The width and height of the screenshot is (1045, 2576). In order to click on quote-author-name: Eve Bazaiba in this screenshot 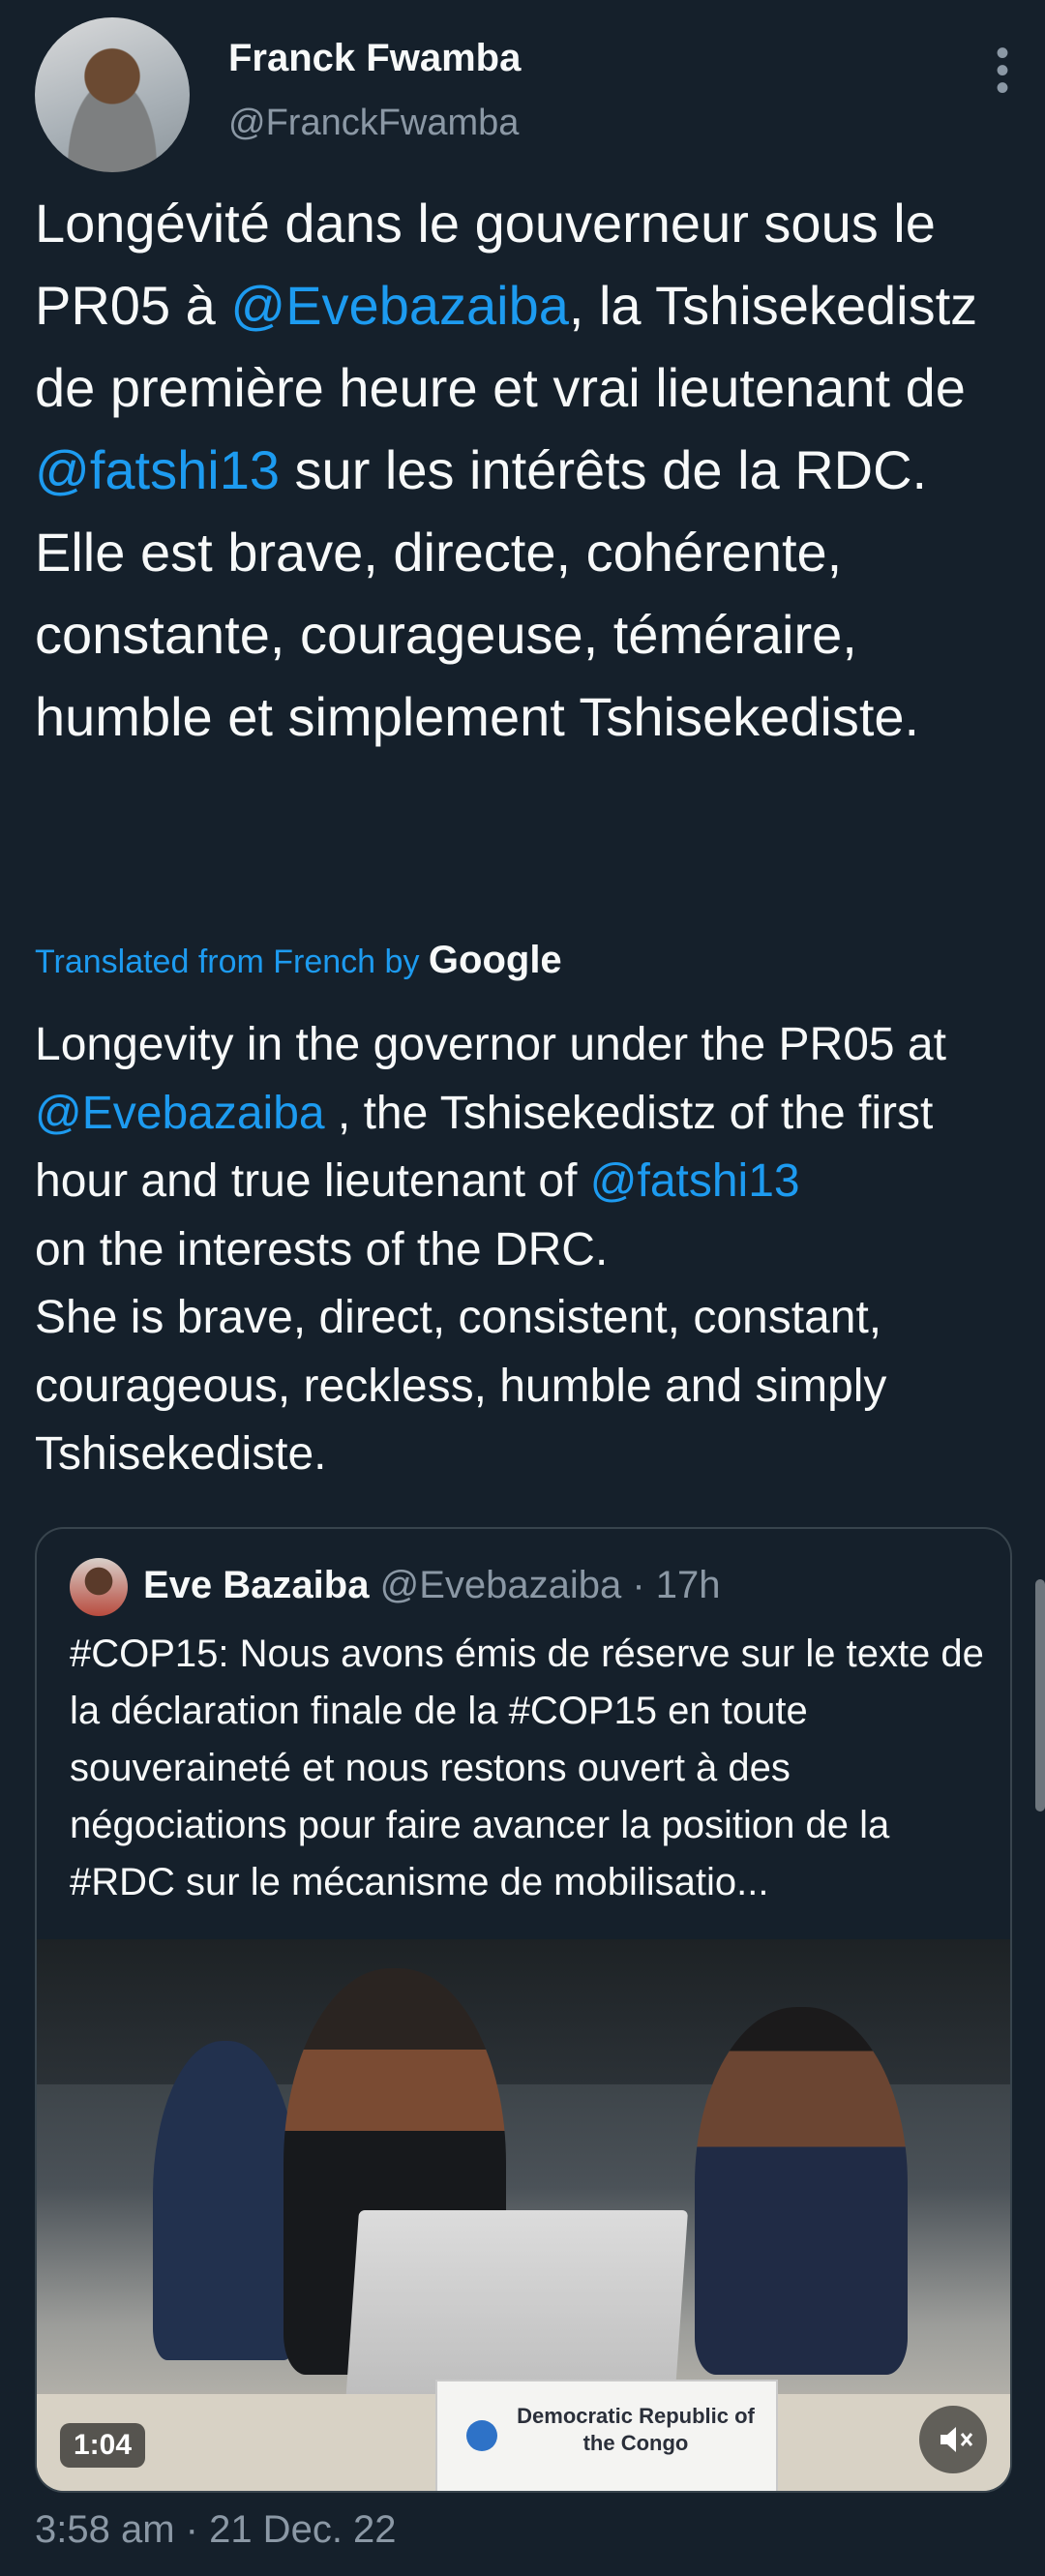, I will do `click(256, 1585)`.